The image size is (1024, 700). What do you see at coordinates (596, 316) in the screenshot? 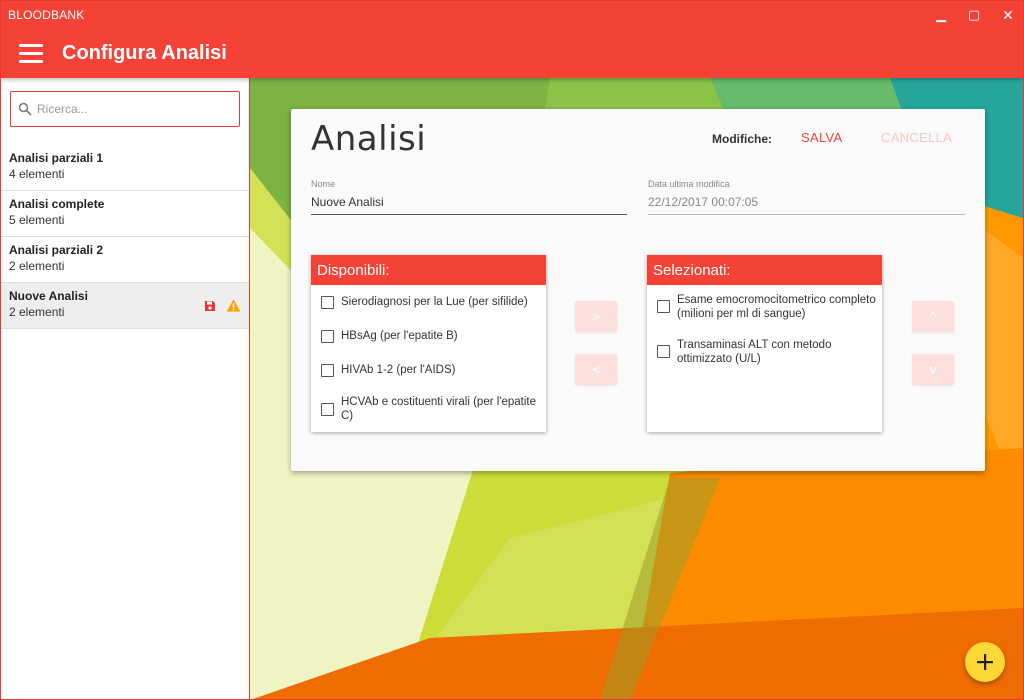
I see `add-to-selected-button: >` at bounding box center [596, 316].